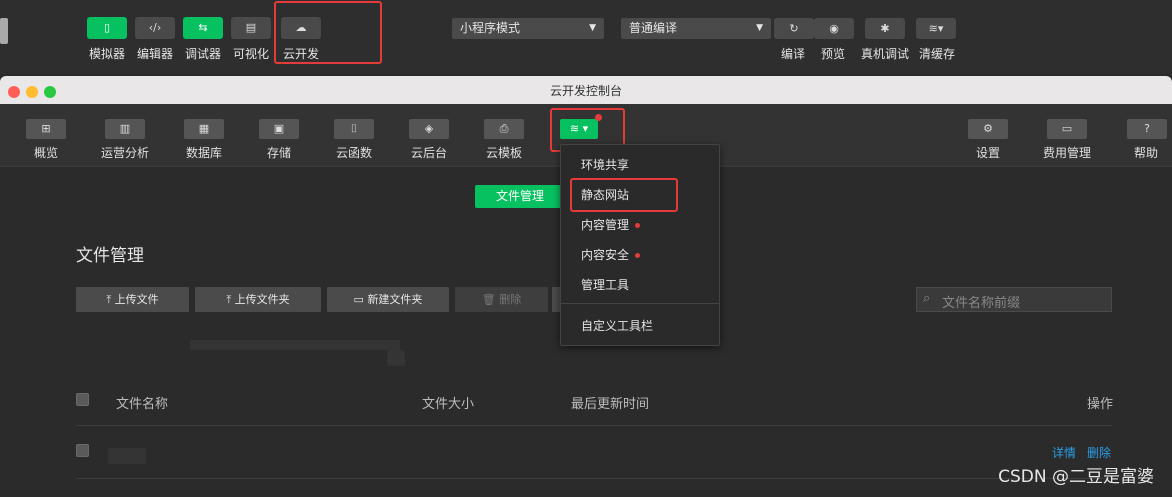 The image size is (1172, 497). What do you see at coordinates (696, 28) in the screenshot?
I see `compile-select: 普通编译 ▼` at bounding box center [696, 28].